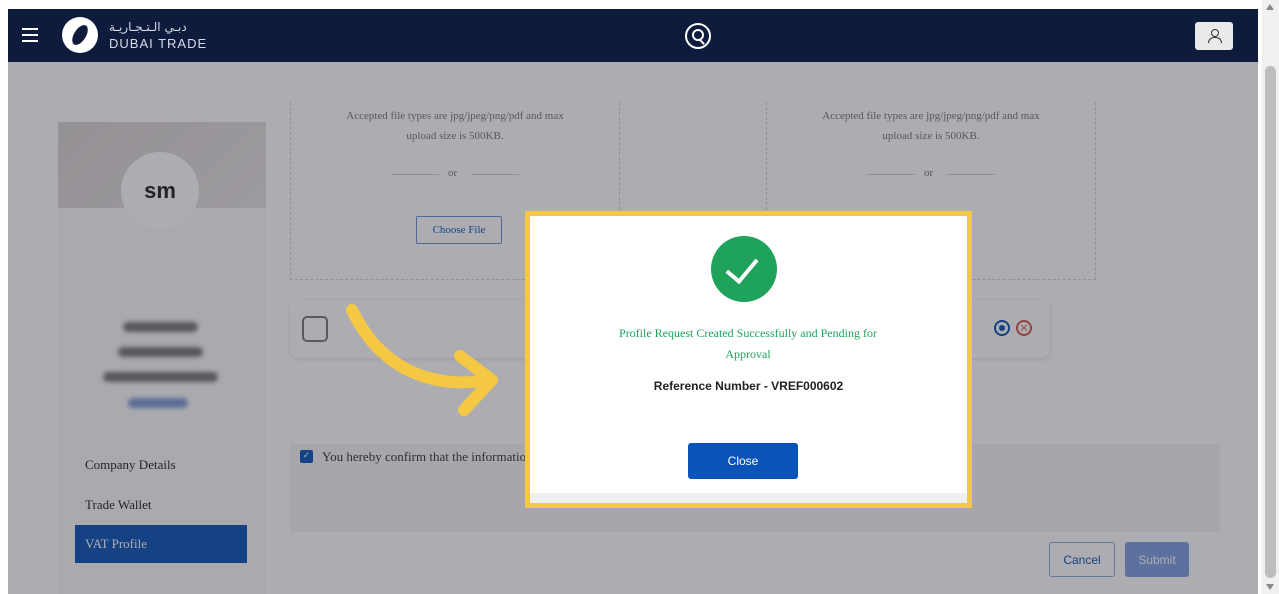 The width and height of the screenshot is (1279, 594). I want to click on scroll-down-arrow-icon, so click(1270, 587).